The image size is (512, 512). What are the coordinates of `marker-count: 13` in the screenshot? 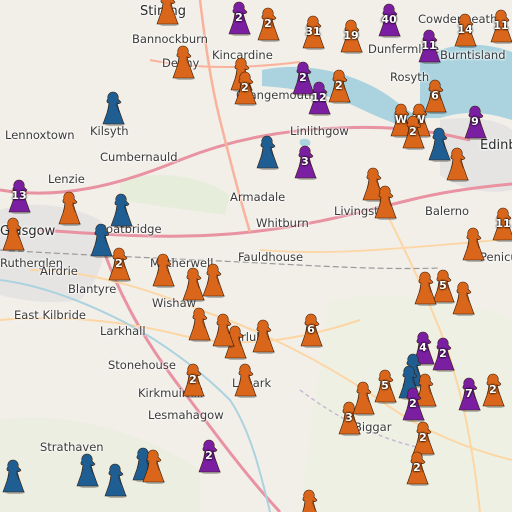 It's located at (19, 195).